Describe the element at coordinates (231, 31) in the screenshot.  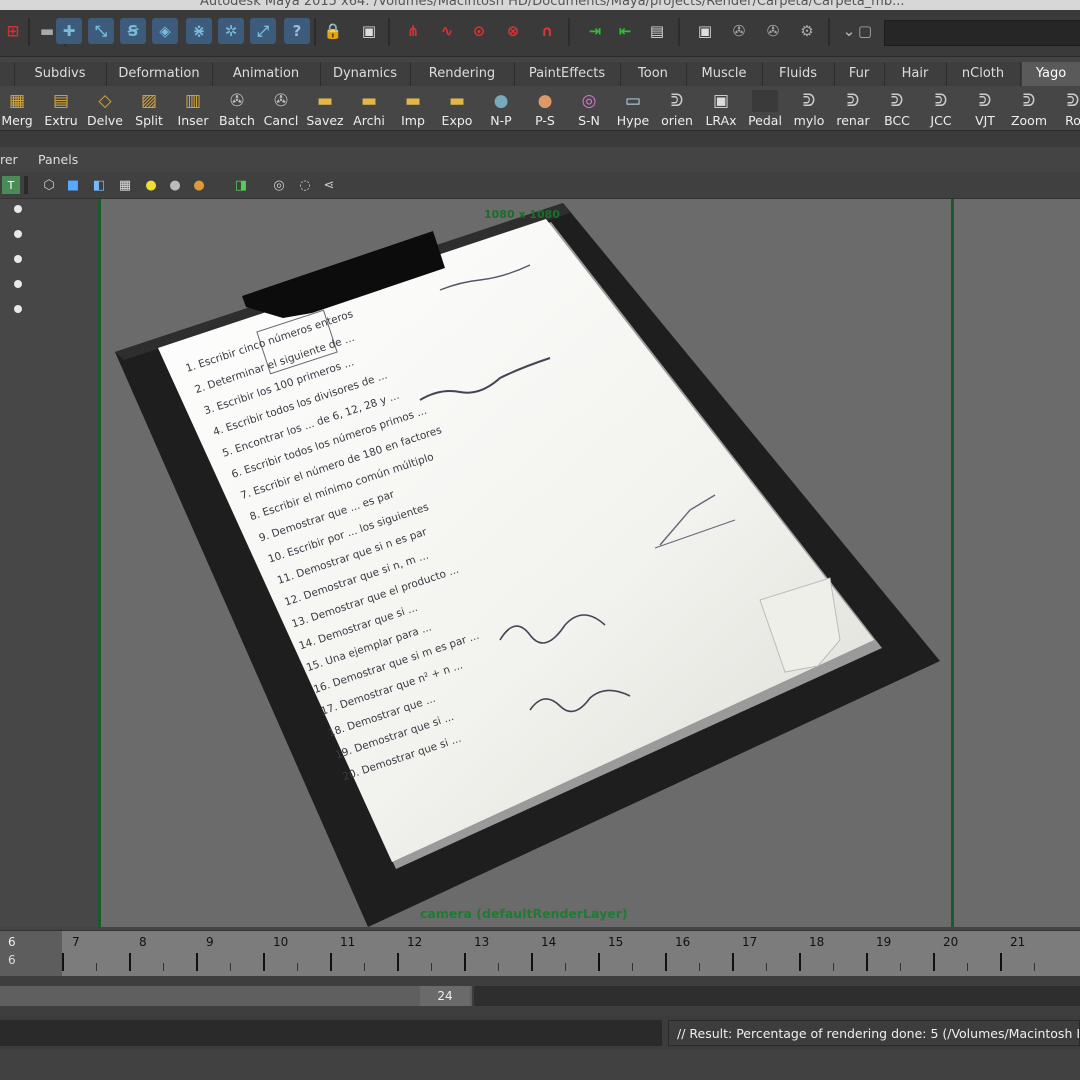
I see `mask-curves-icon: ✲` at that location.